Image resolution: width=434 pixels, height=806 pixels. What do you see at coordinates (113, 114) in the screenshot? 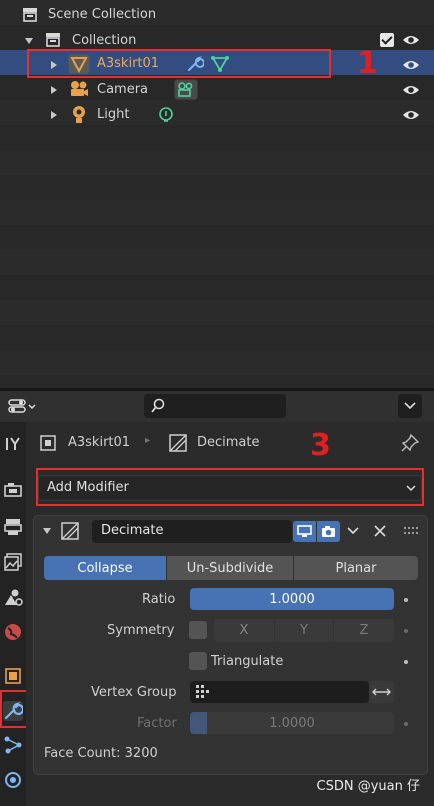
I see `object-name-label: Light` at bounding box center [113, 114].